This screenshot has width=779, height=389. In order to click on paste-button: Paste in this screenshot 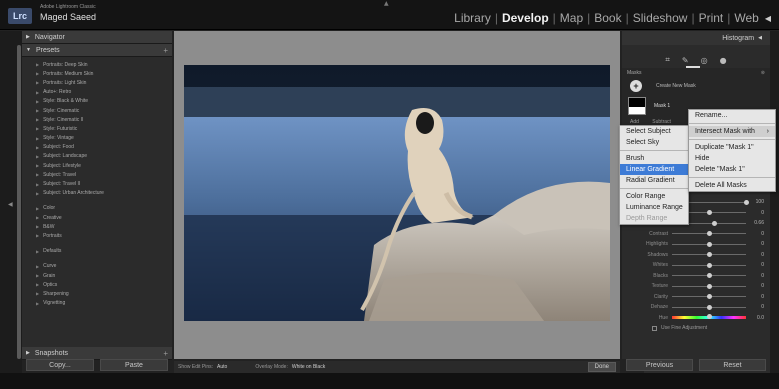, I will do `click(134, 365)`.